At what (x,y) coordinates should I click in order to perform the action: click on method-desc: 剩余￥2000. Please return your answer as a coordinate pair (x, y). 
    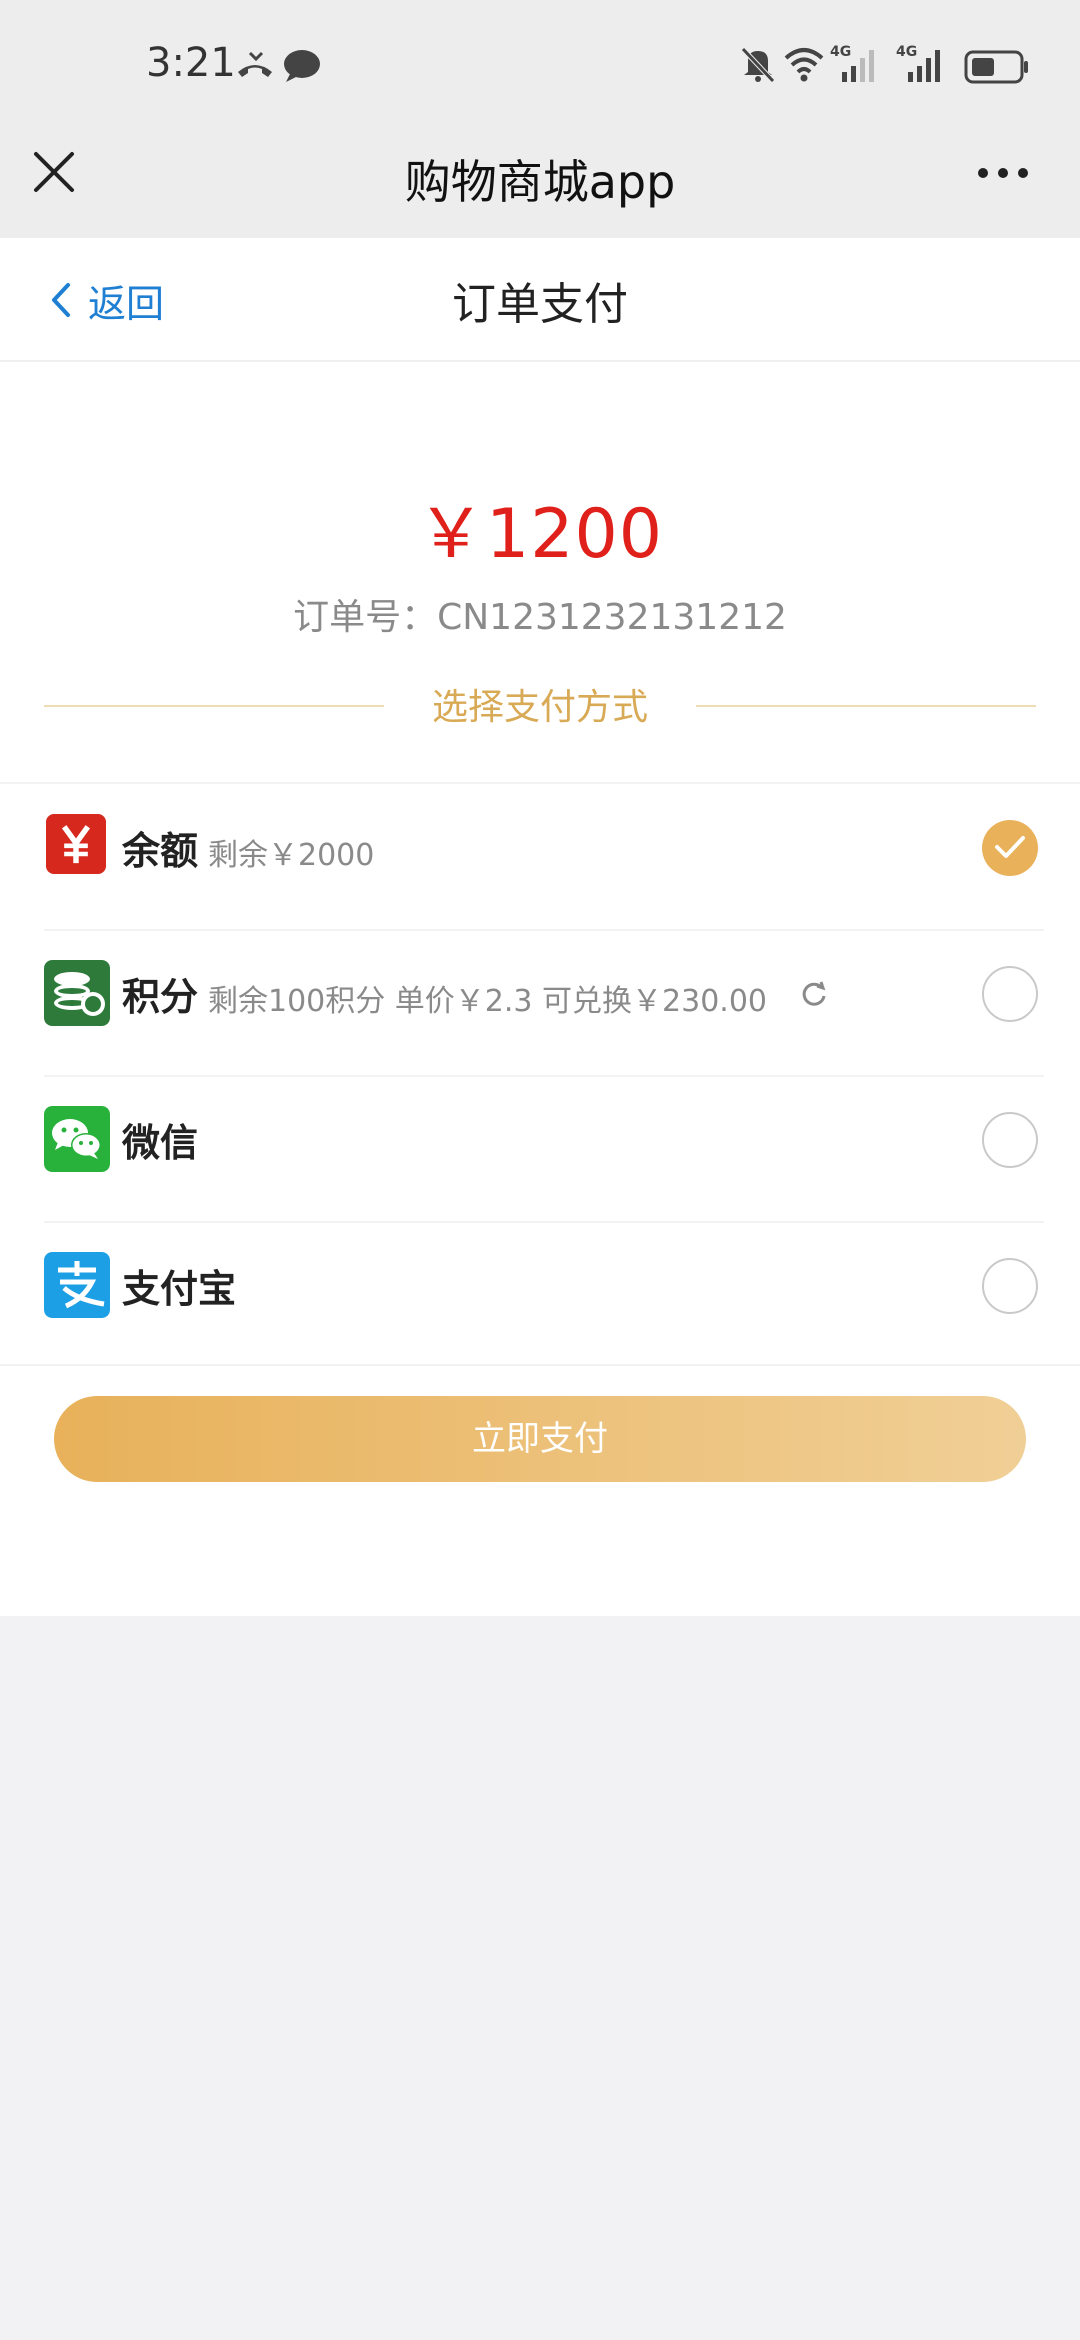
    Looking at the image, I should click on (291, 855).